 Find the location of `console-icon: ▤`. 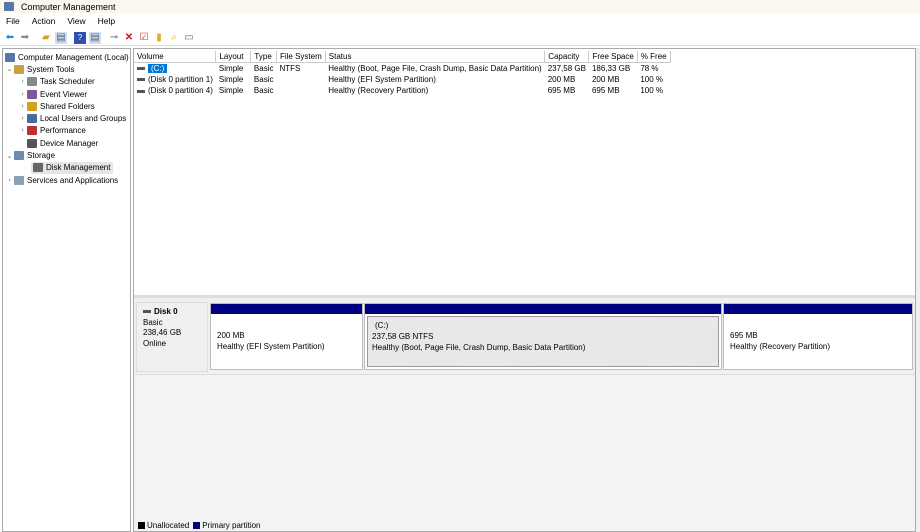

console-icon: ▤ is located at coordinates (95, 37).